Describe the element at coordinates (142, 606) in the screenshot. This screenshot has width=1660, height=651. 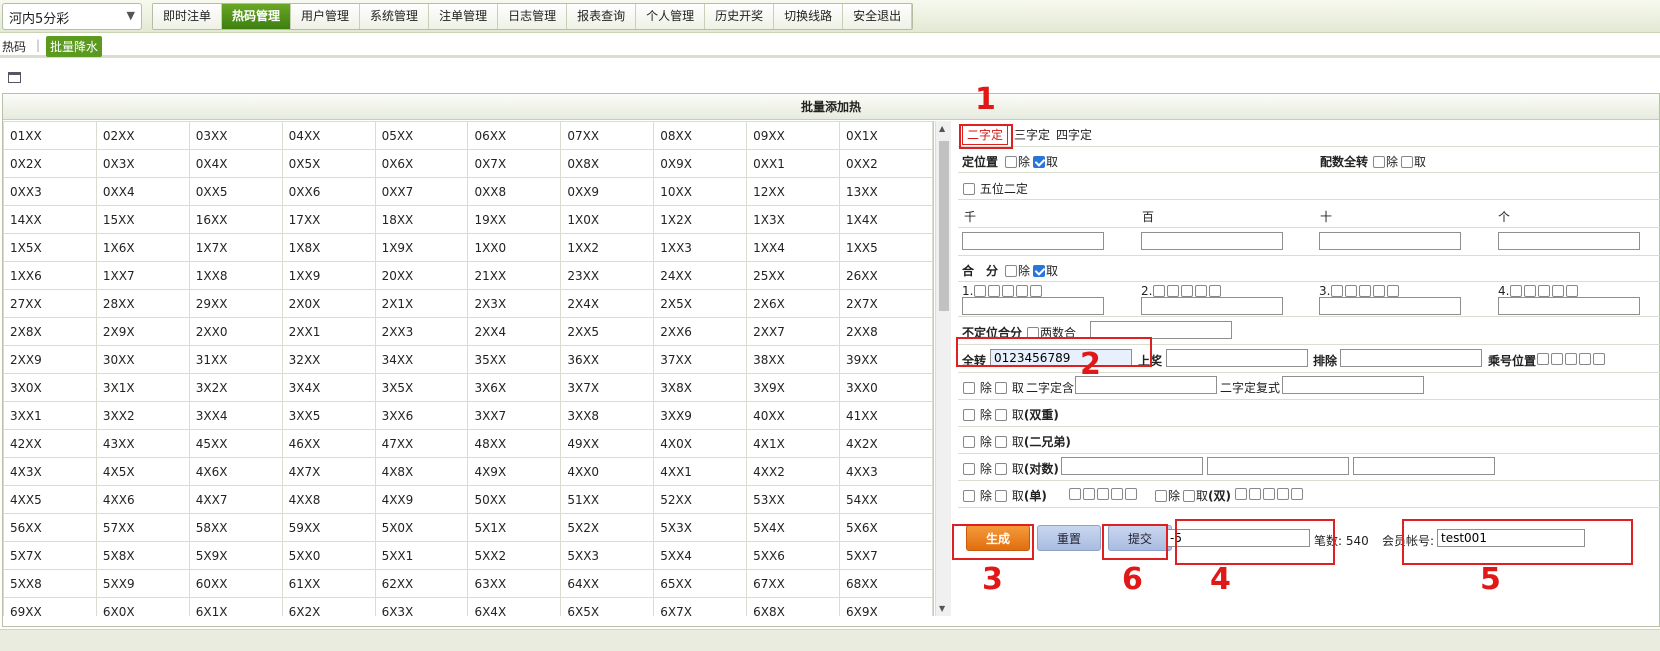
I see `number-cell: 6X0X` at that location.